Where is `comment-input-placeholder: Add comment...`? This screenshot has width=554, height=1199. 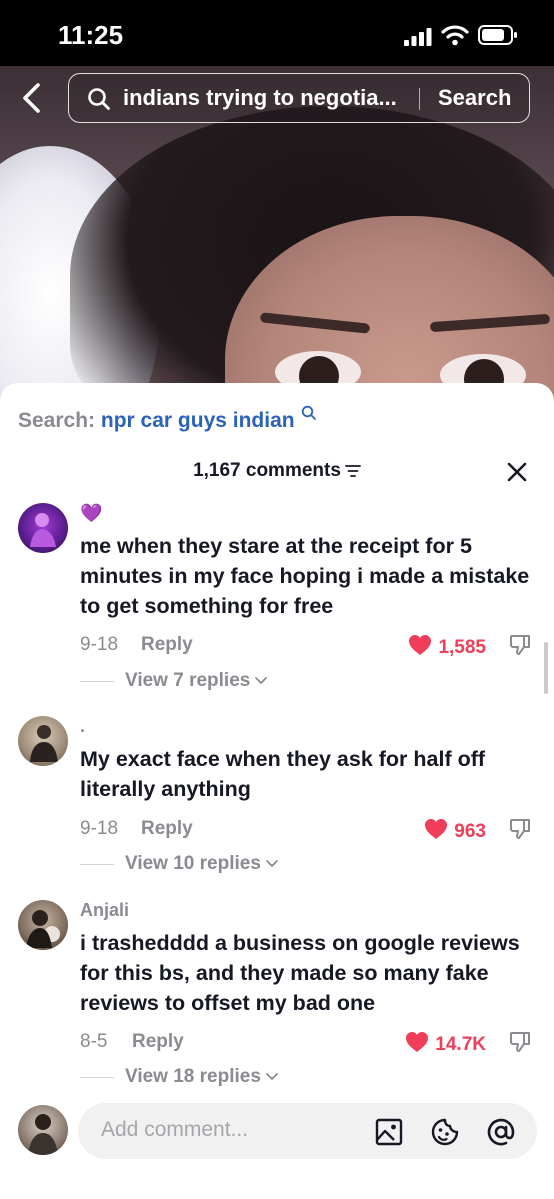
comment-input-placeholder: Add comment... is located at coordinates (174, 1130).